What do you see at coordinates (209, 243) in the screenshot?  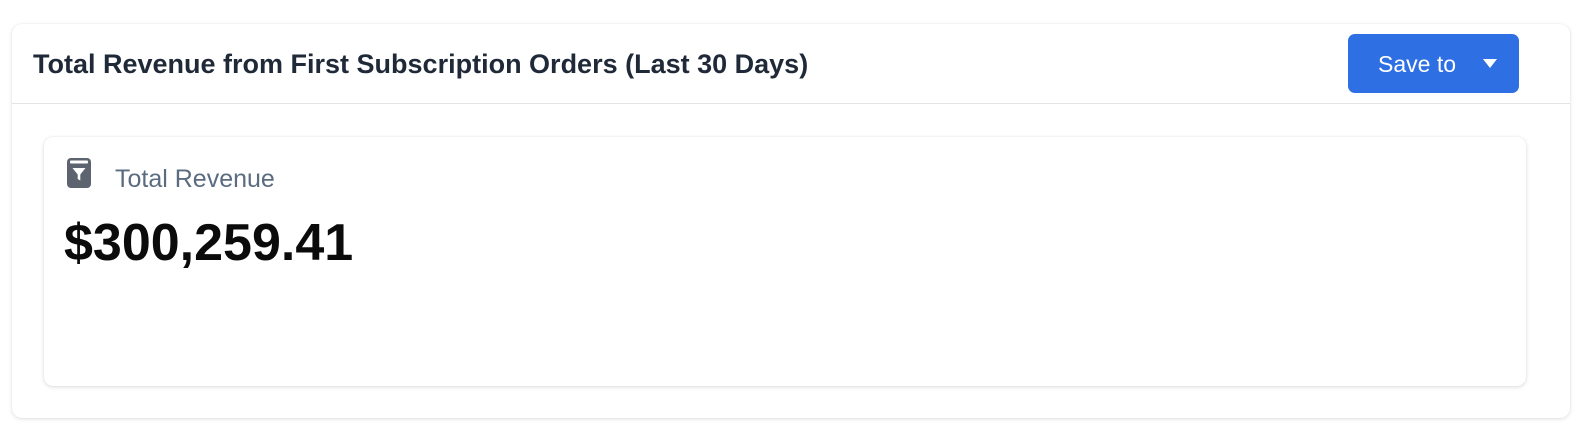 I see `metric-value: $300,259.41` at bounding box center [209, 243].